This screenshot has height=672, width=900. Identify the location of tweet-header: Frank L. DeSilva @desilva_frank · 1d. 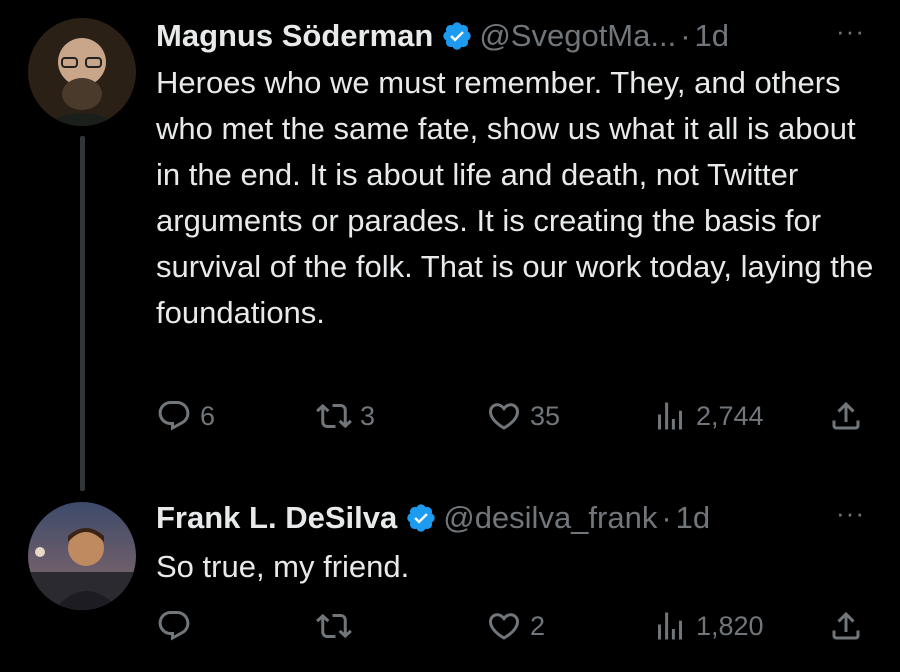
(433, 518).